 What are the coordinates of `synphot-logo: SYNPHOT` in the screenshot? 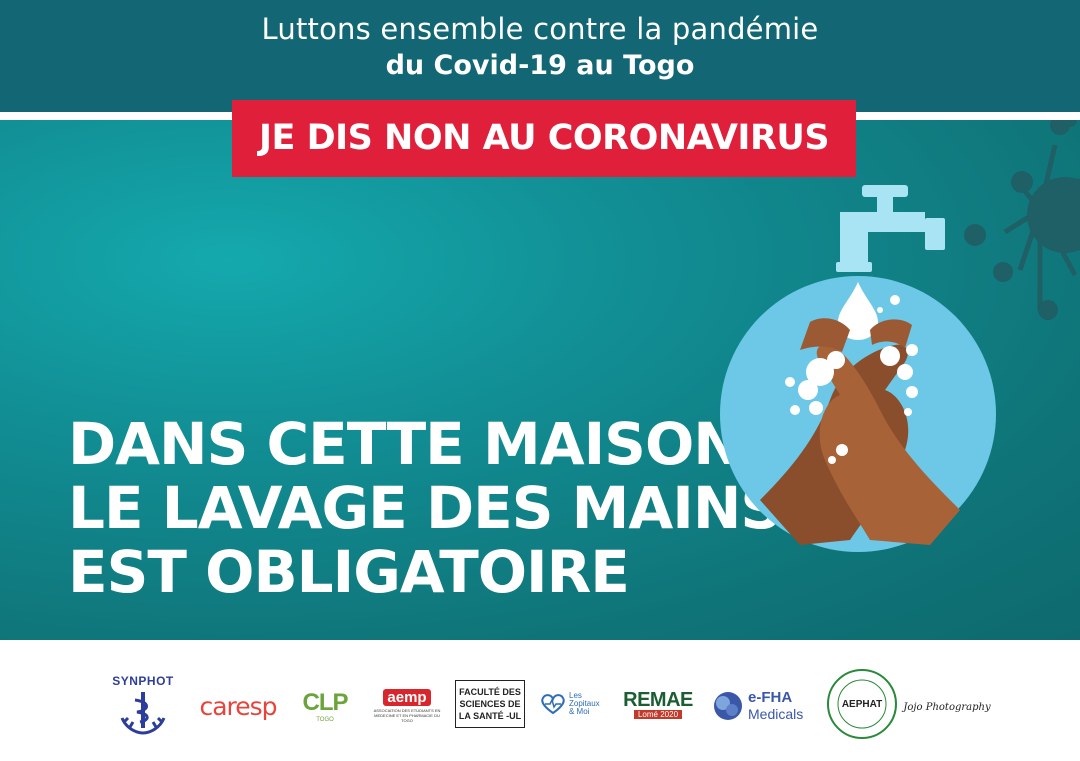 It's located at (143, 703).